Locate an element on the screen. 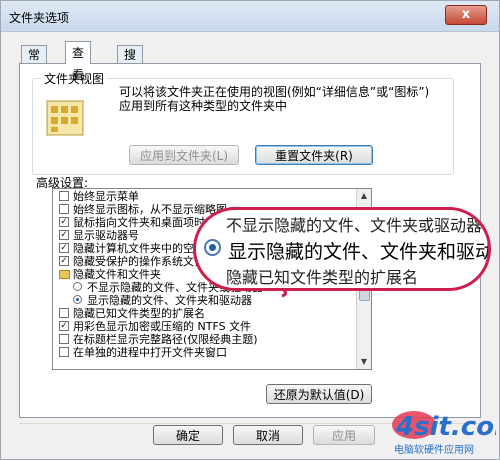 The width and height of the screenshot is (500, 460). watermark-logo: 4sit.com is located at coordinates (445, 427).